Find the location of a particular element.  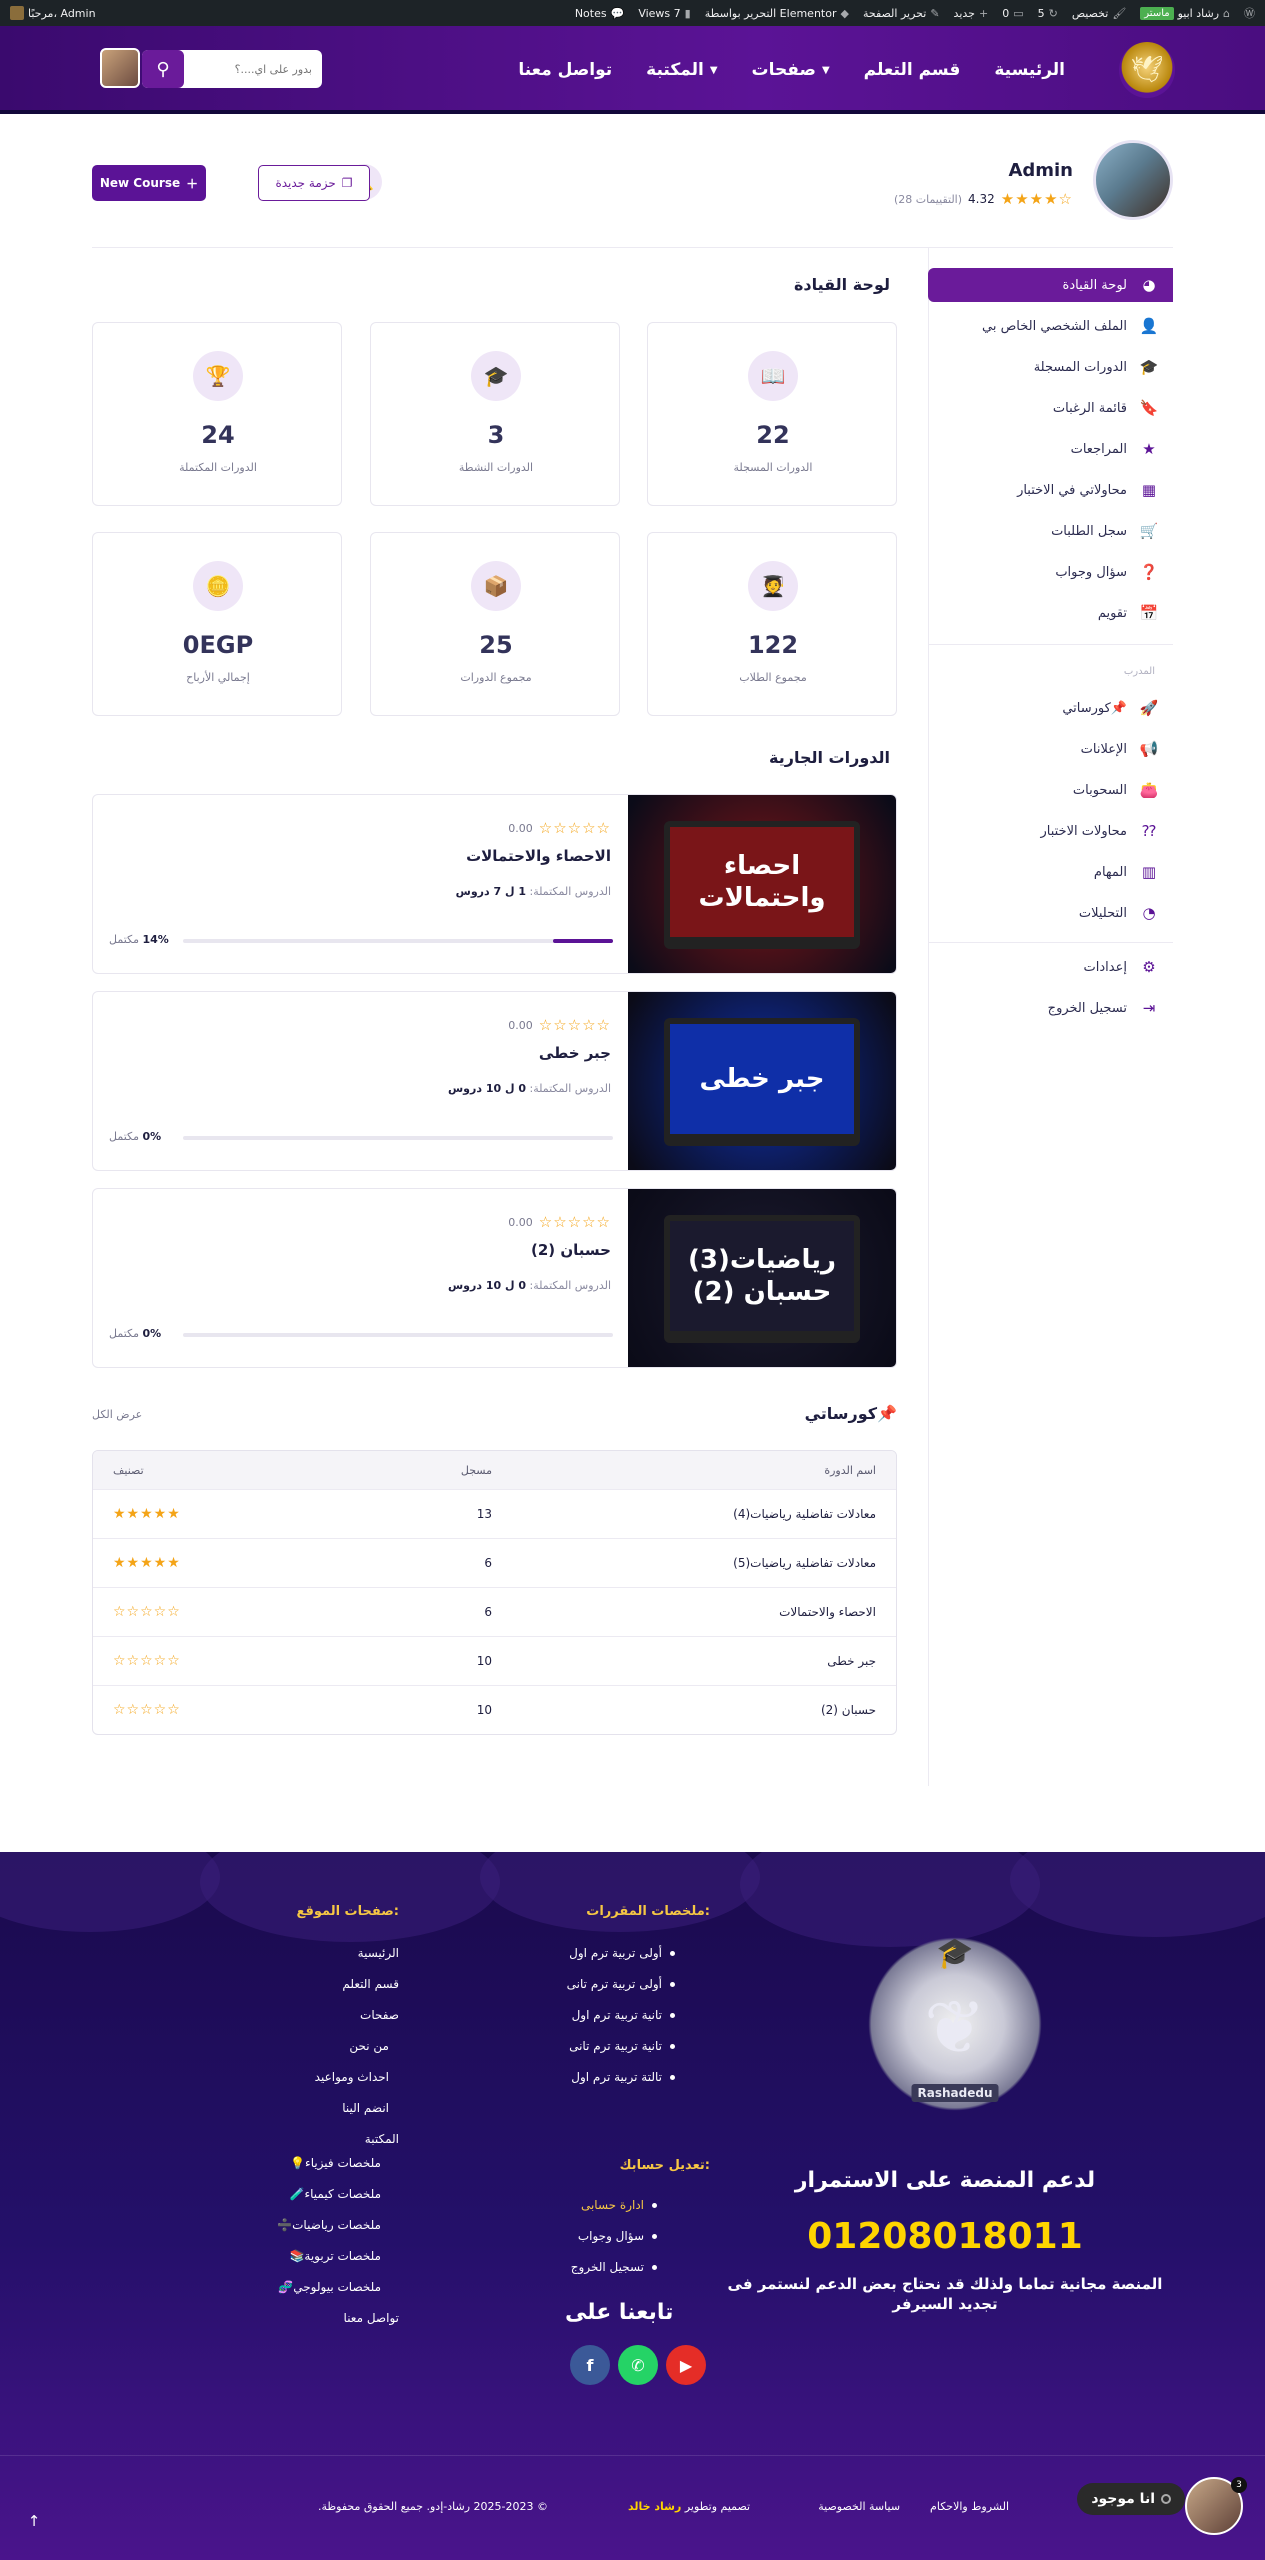

sidebar-item-analytics: ◔ التحليلات is located at coordinates (1050, 913).